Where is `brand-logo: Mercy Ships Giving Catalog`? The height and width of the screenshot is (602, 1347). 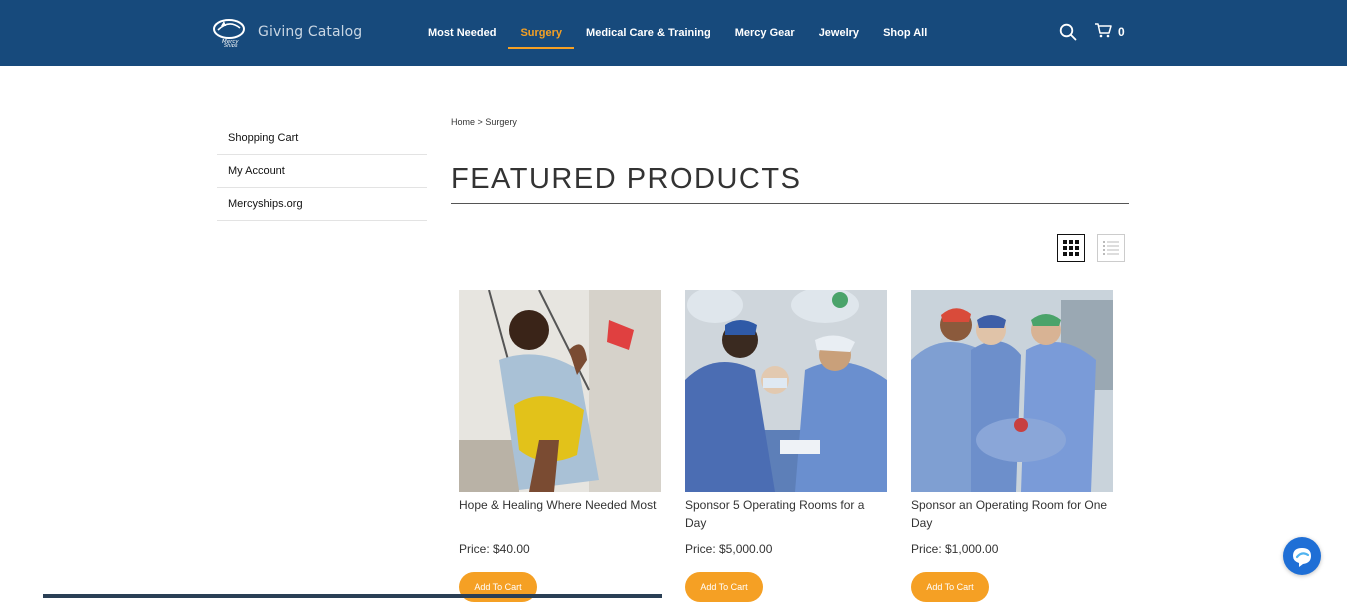 brand-logo: Mercy Ships Giving Catalog is located at coordinates (287, 33).